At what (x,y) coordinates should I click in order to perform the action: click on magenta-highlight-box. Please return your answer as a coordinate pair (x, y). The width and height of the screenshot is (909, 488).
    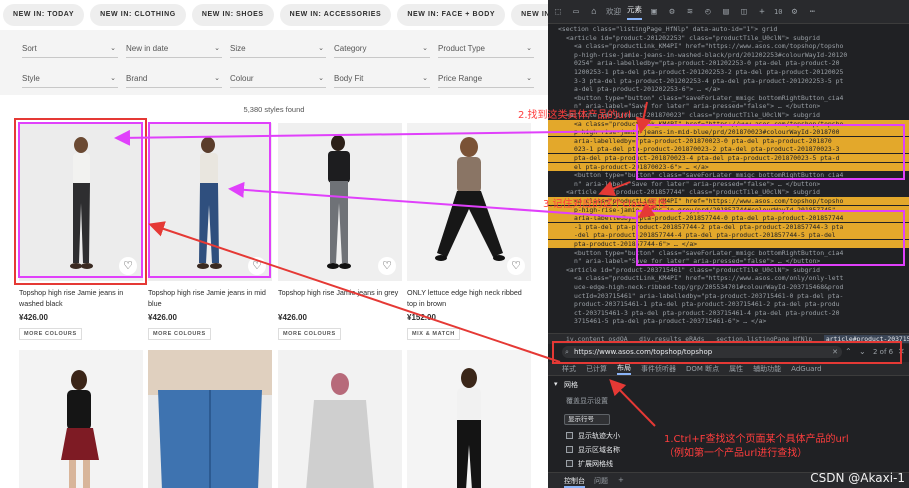
    Looking at the image, I should click on (80, 200).